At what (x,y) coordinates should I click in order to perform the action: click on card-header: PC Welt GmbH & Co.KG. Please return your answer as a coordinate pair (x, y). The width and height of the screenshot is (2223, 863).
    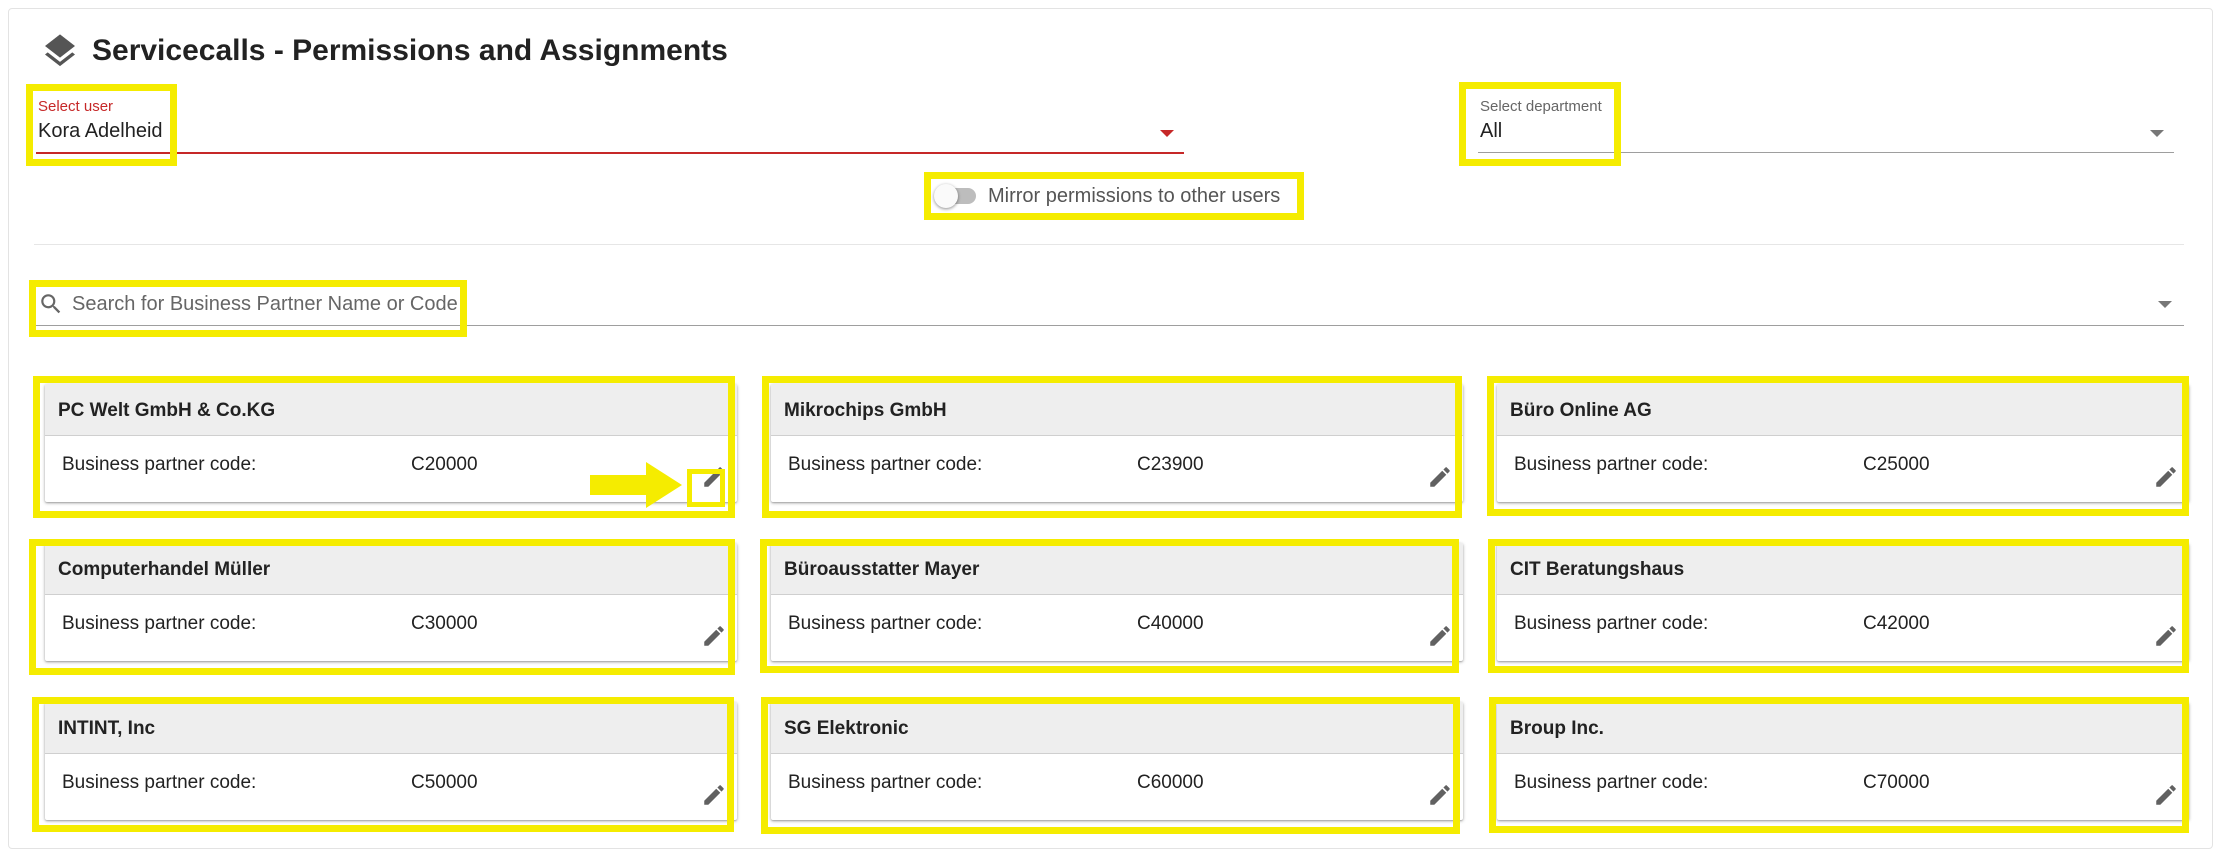
    Looking at the image, I should click on (391, 410).